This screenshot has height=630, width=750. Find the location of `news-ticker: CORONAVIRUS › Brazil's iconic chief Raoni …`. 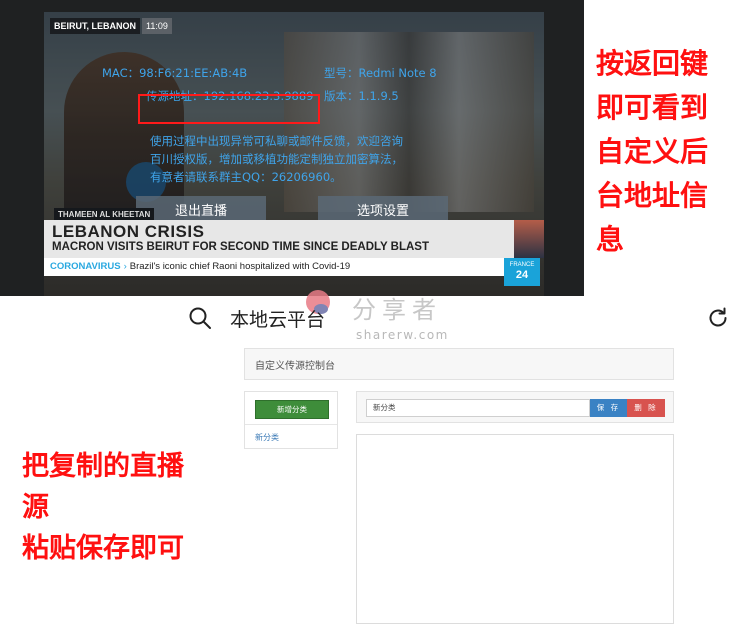

news-ticker: CORONAVIRUS › Brazil's iconic chief Raoni … is located at coordinates (274, 267).